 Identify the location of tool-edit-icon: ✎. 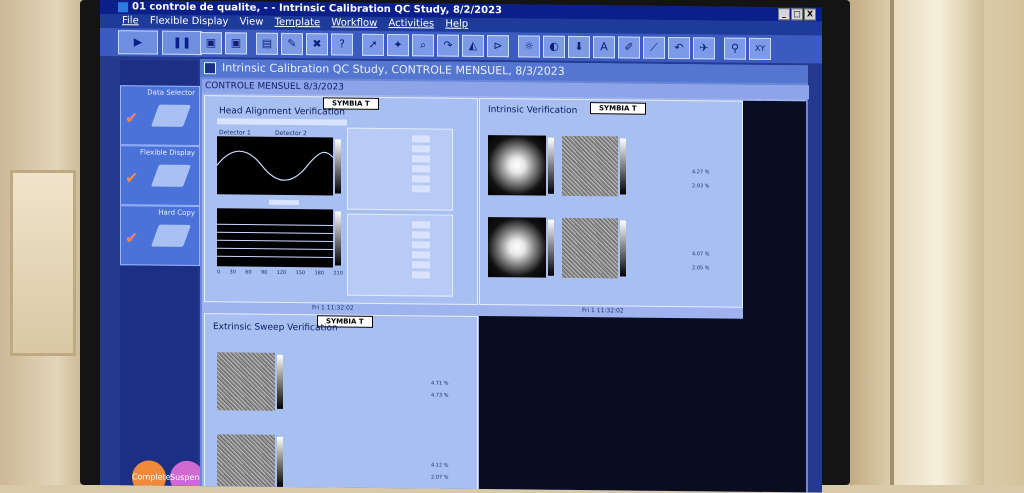
(292, 44).